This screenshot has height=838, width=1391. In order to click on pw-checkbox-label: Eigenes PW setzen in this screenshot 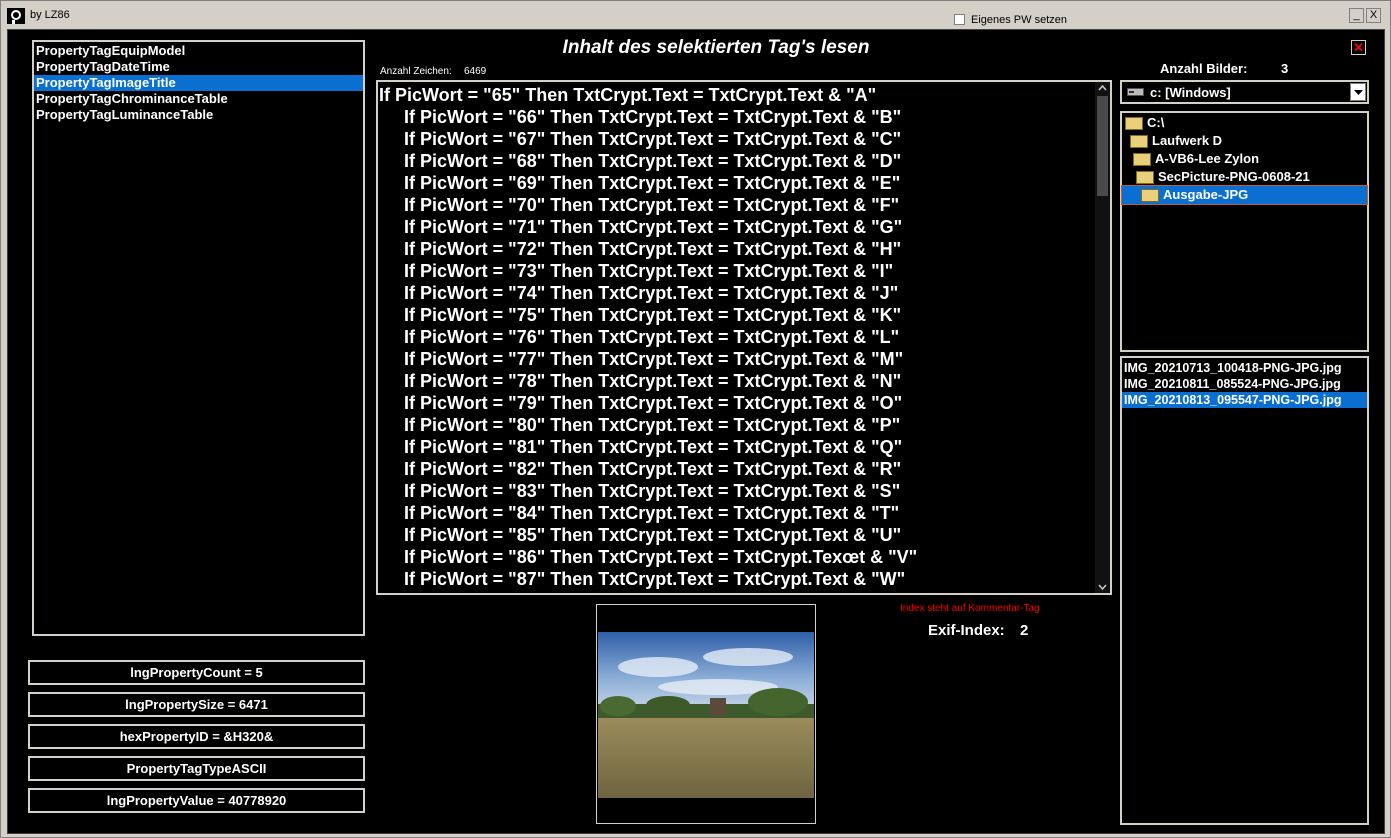, I will do `click(1019, 20)`.